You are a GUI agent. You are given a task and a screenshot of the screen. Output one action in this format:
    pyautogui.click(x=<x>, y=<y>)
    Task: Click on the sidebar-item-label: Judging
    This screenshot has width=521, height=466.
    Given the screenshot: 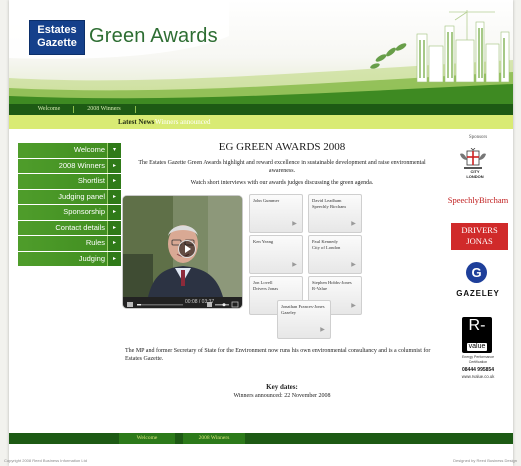 What is the action you would take?
    pyautogui.click(x=91, y=258)
    